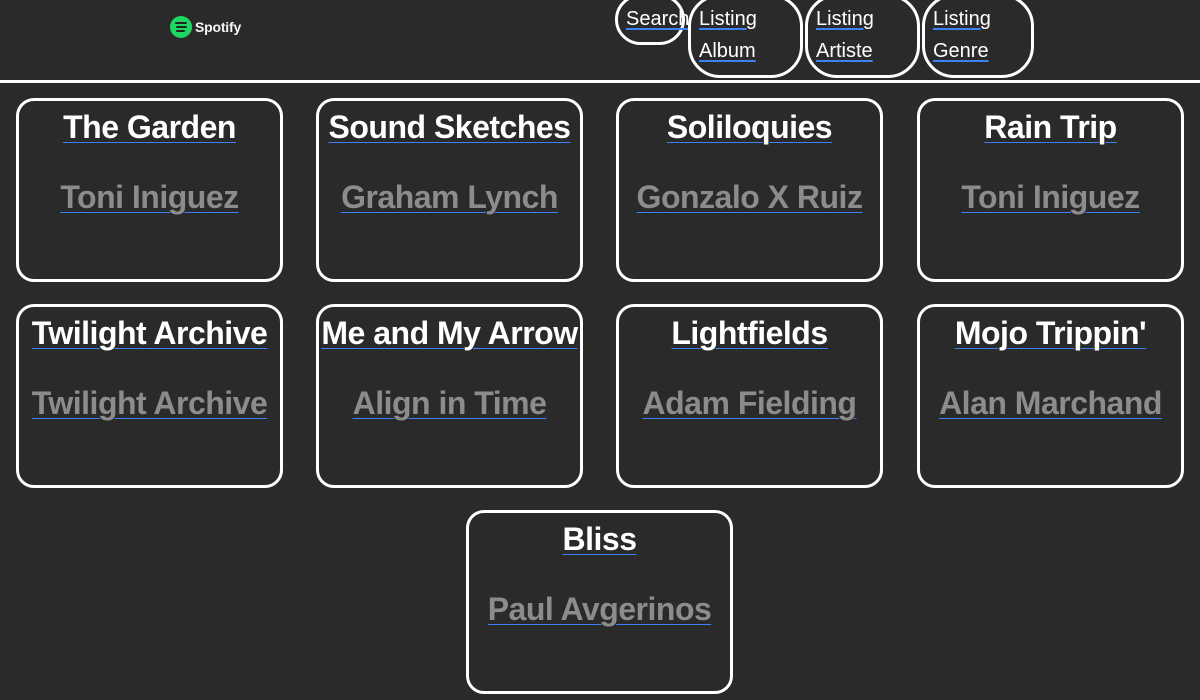  I want to click on nav-listing-artiste-line1: Listing, so click(845, 19).